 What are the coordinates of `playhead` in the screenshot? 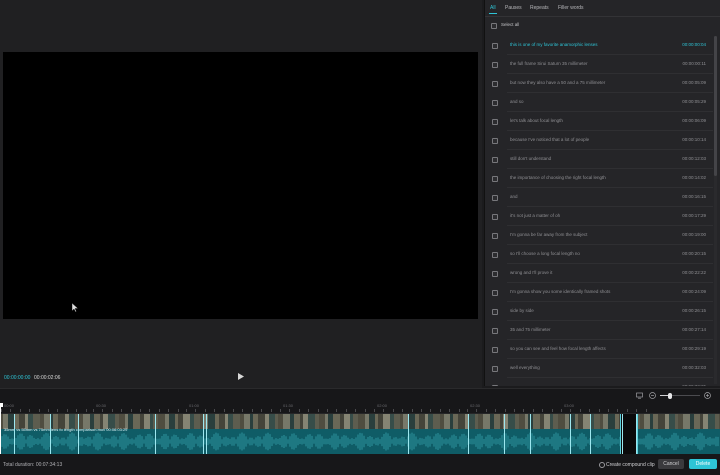 It's located at (0, 429).